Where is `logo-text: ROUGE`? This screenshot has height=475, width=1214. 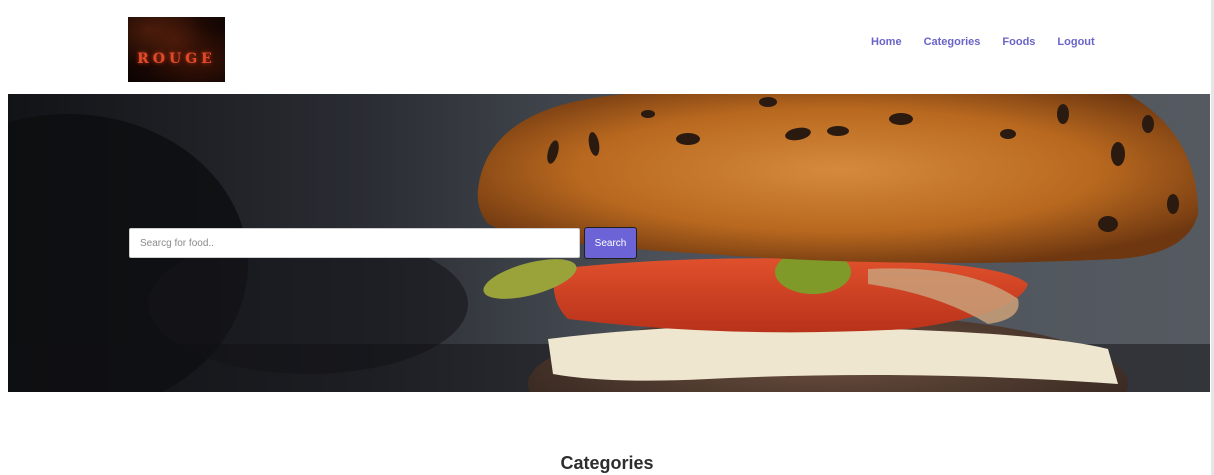 logo-text: ROUGE is located at coordinates (176, 59).